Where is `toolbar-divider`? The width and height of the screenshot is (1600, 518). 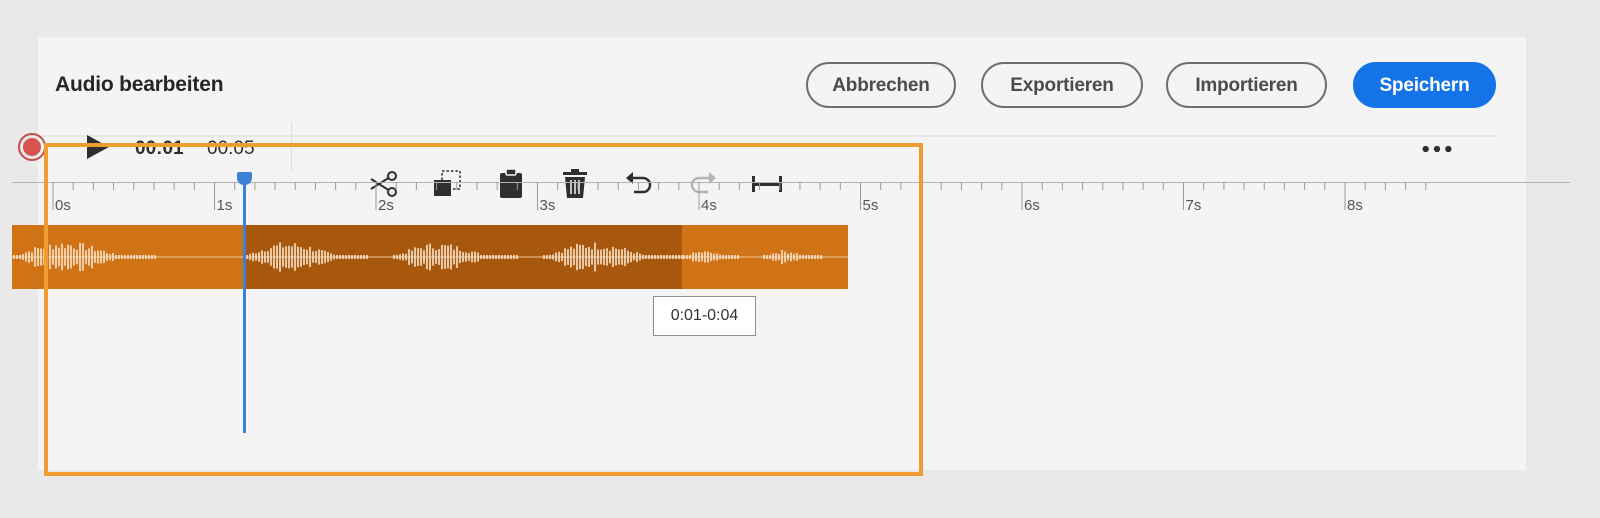 toolbar-divider is located at coordinates (291, 147).